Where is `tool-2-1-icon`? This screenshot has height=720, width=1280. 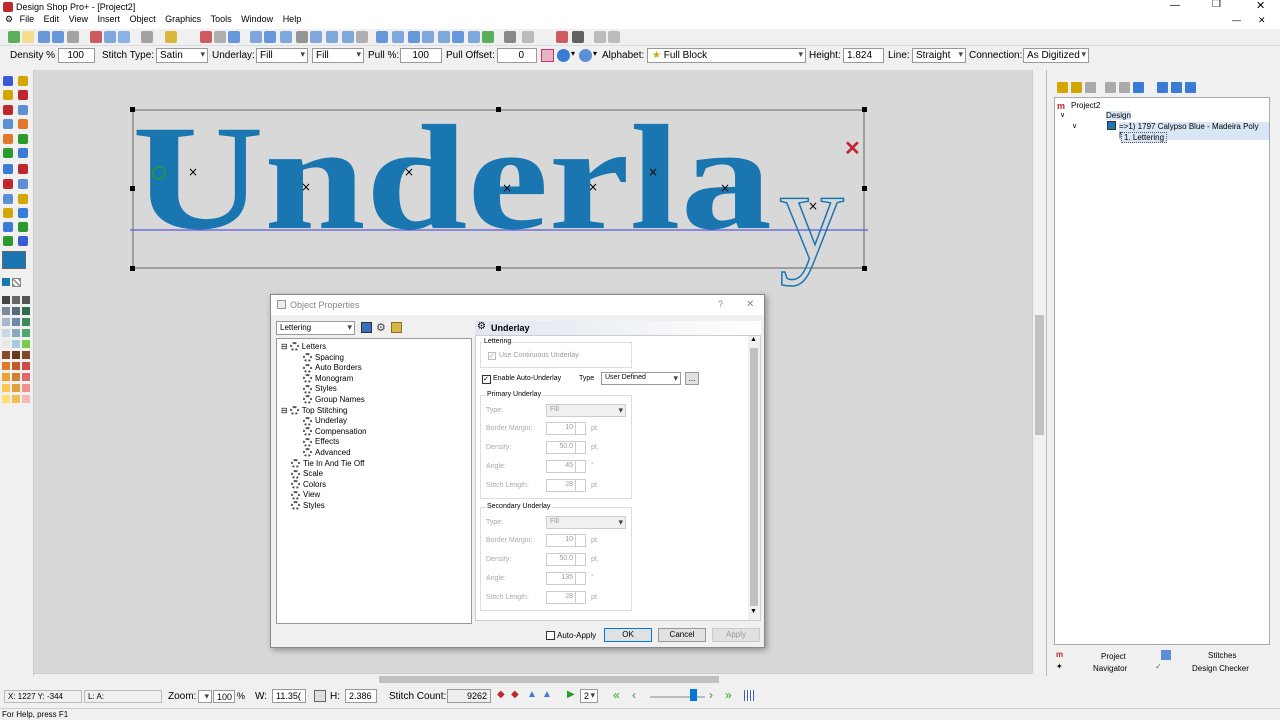 tool-2-1-icon is located at coordinates (23, 110).